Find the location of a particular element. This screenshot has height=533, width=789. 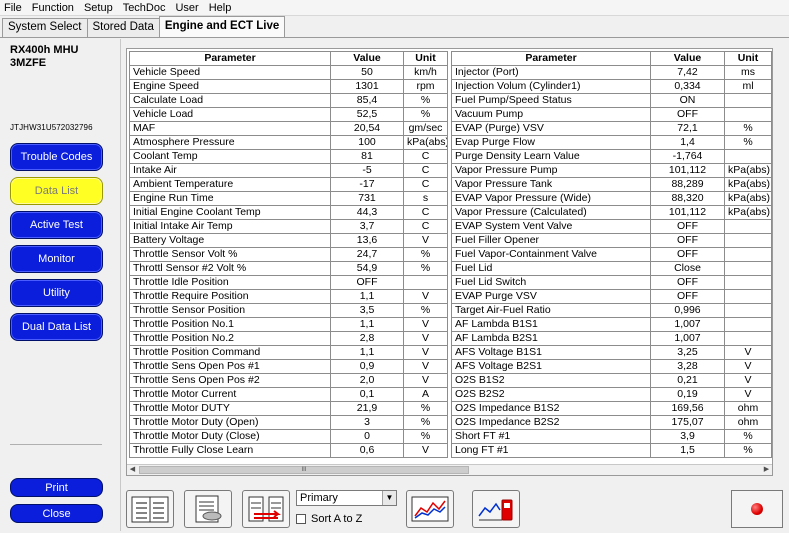

table-row: O2S B1S2 0,21 V is located at coordinates (611, 380).